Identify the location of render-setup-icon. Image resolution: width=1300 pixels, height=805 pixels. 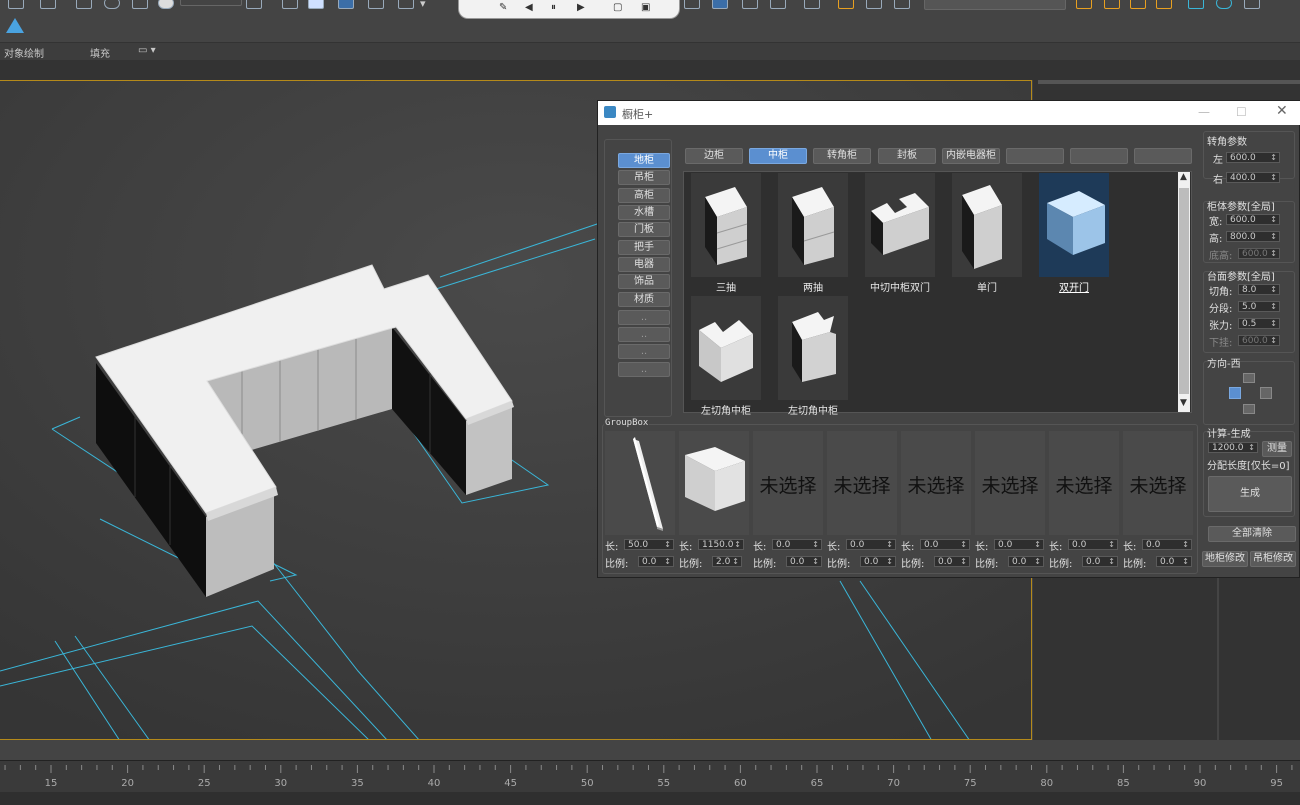
(874, 4).